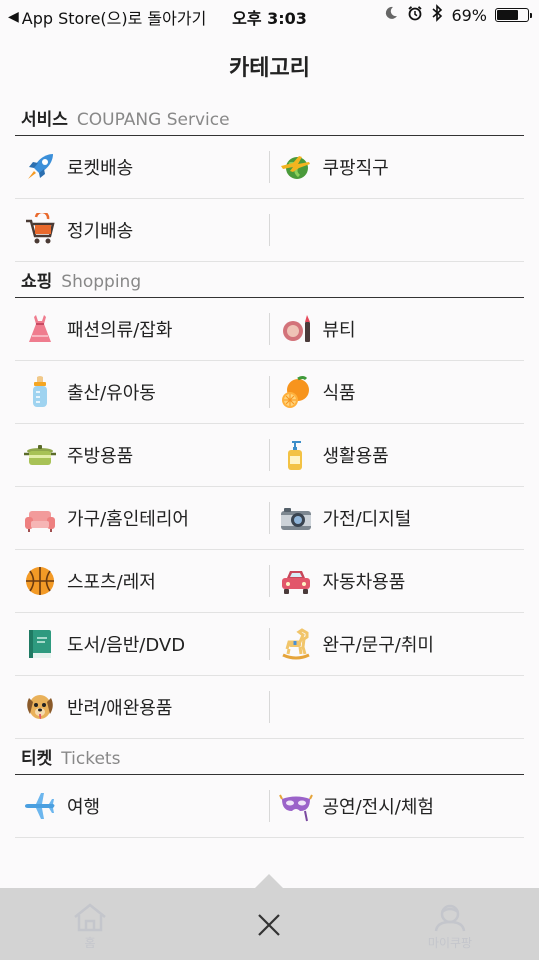 The width and height of the screenshot is (539, 960). I want to click on section-subtitle: COUPANG Service, so click(153, 120).